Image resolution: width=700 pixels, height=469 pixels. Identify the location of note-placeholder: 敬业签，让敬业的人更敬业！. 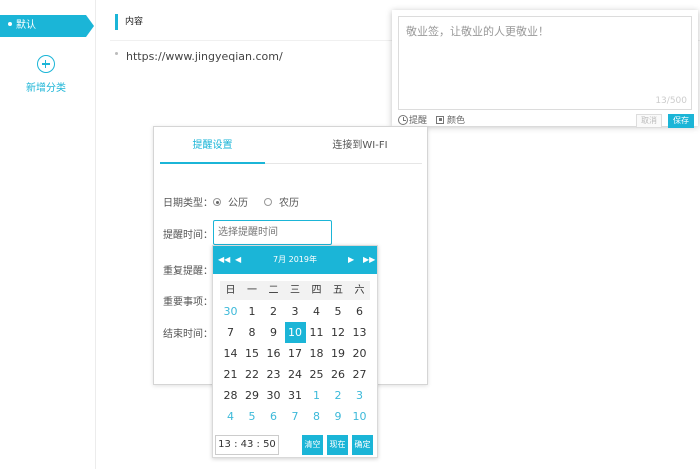
(477, 31).